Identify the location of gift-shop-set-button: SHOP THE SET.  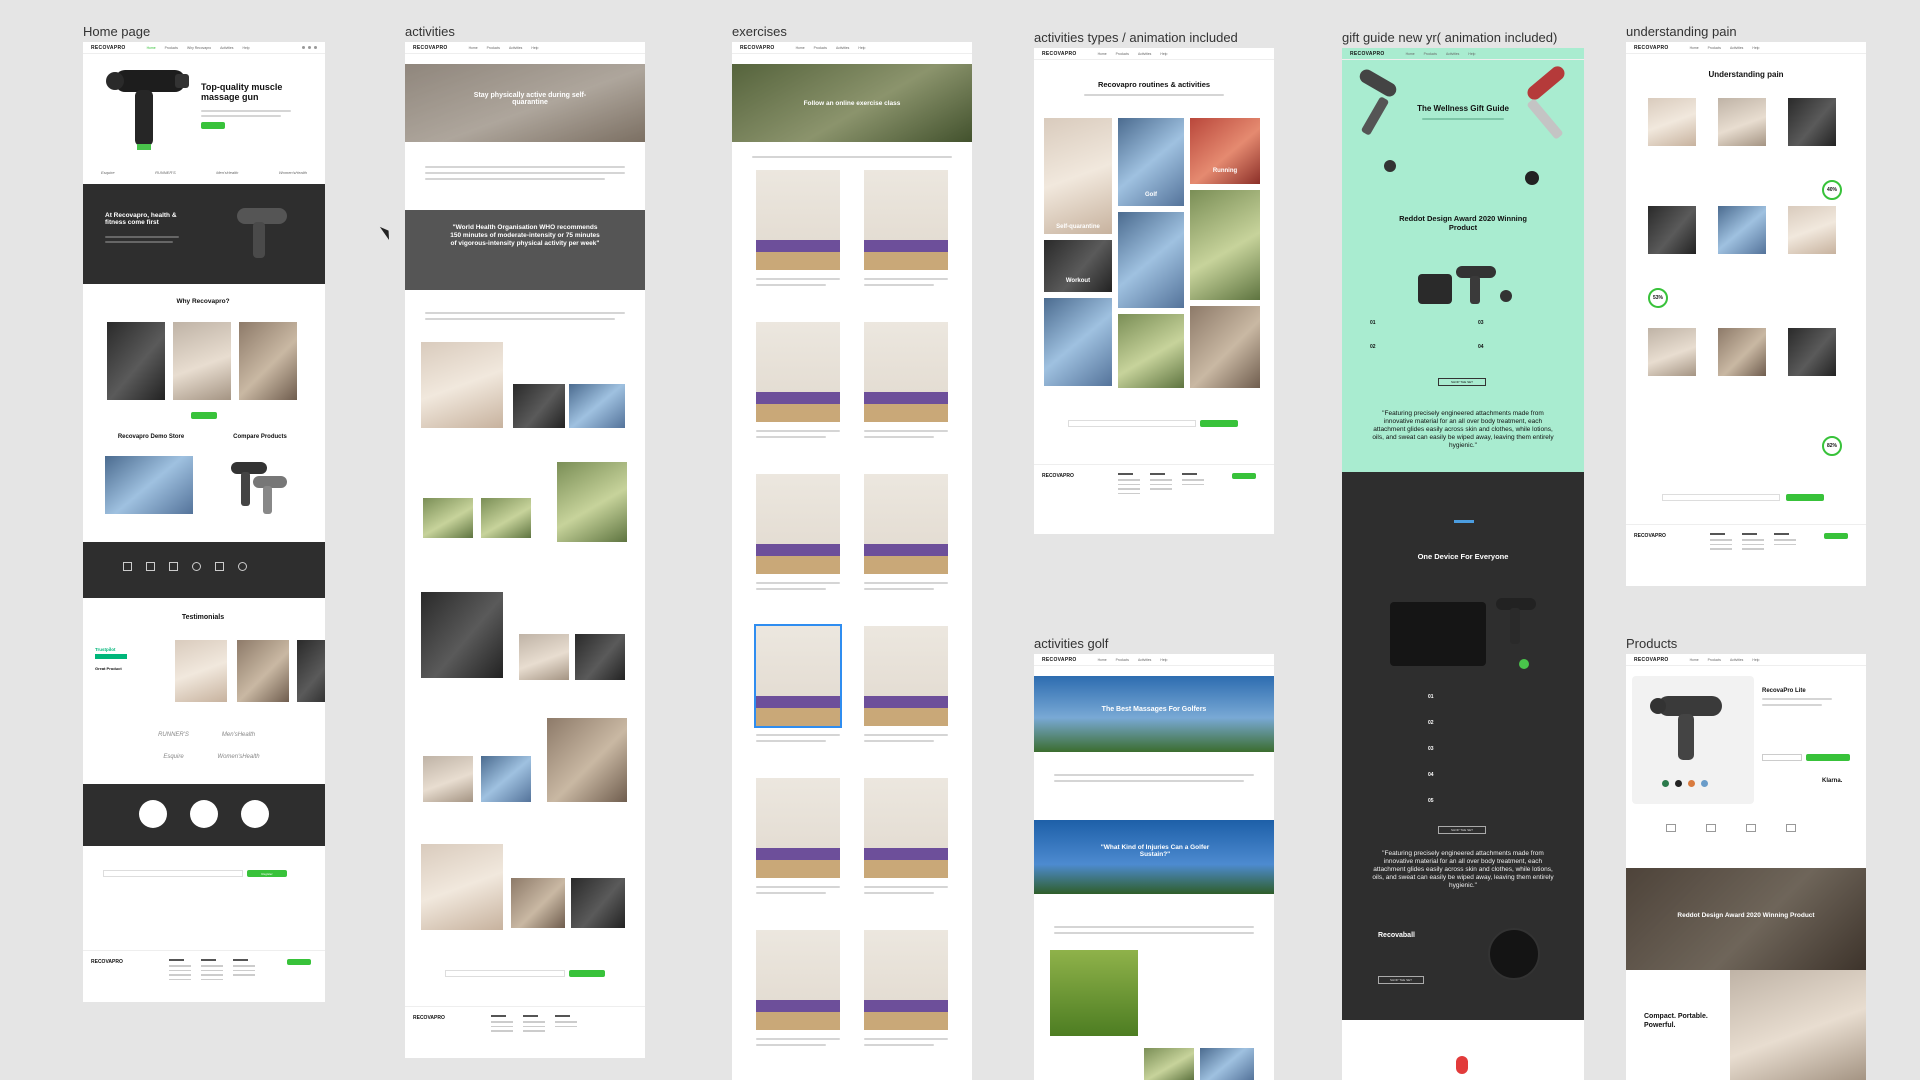
(1462, 382).